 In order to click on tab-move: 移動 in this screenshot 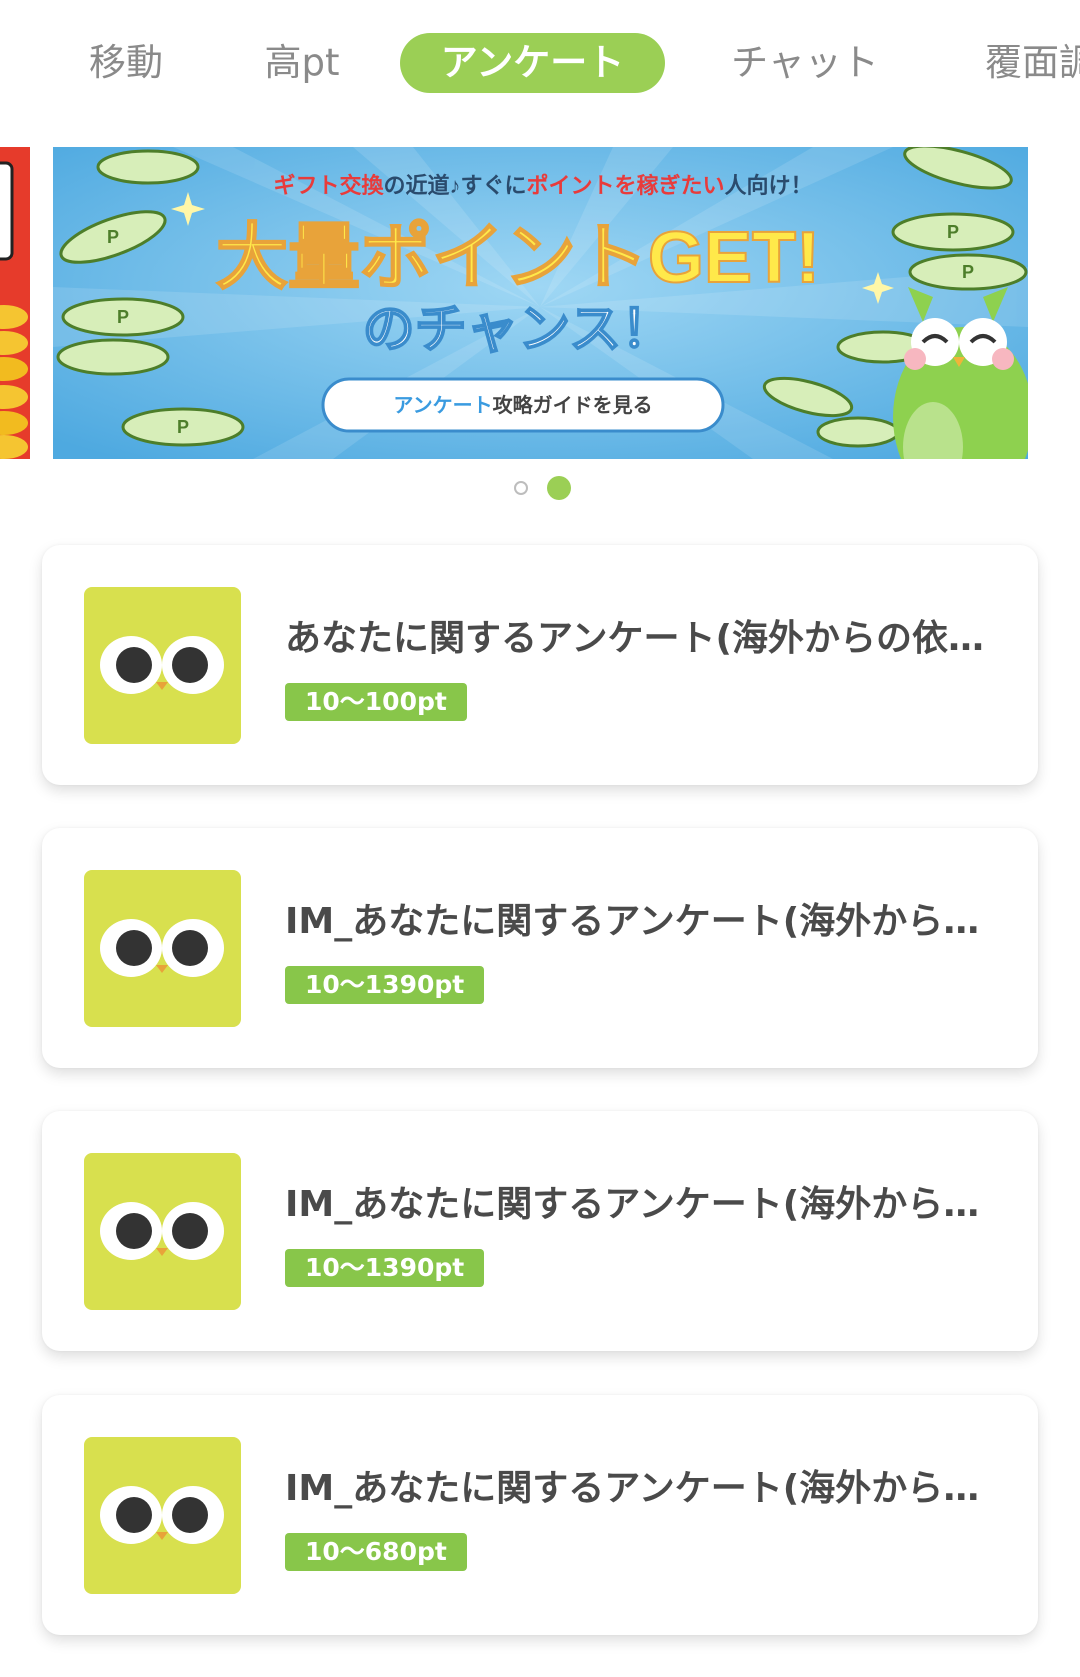, I will do `click(126, 63)`.